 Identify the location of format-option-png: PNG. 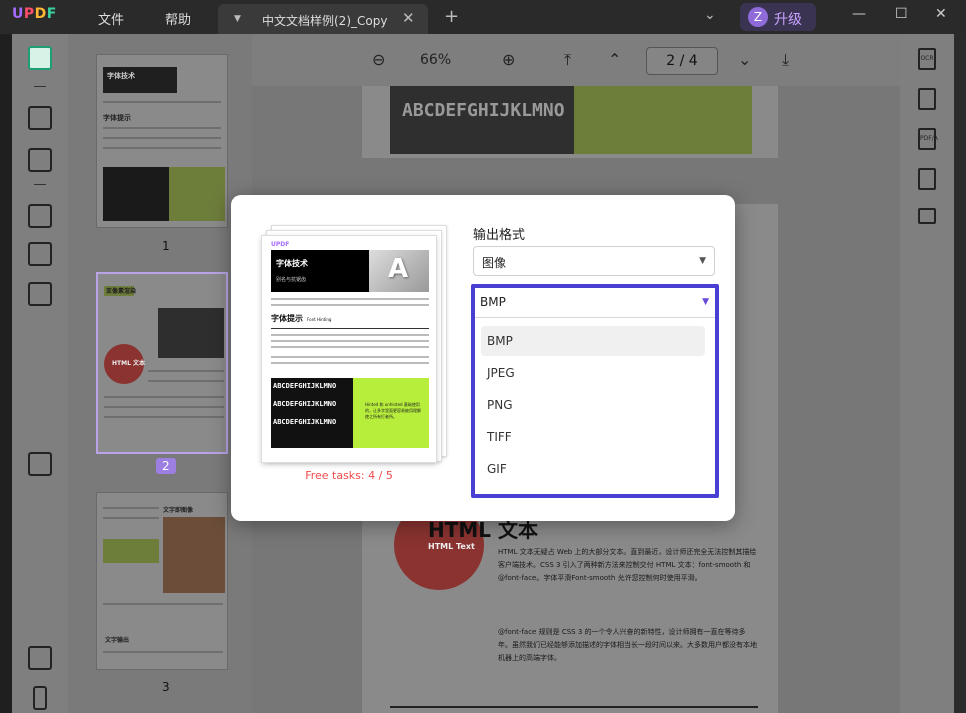
(593, 405).